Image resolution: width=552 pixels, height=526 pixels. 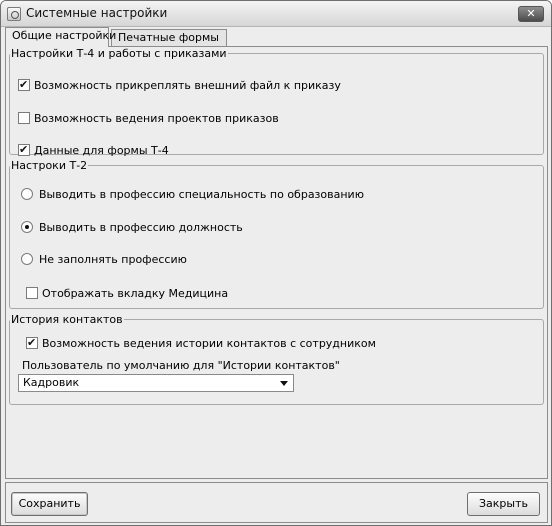 I want to click on close-icon: ✕, so click(x=531, y=13).